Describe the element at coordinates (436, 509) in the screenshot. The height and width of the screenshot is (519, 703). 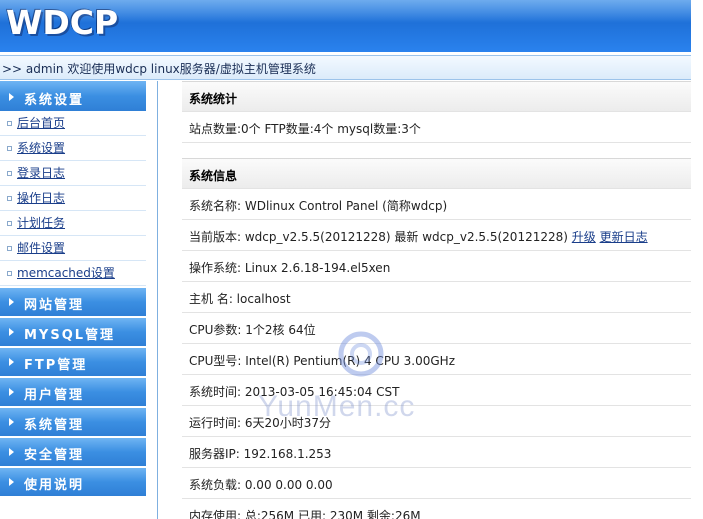
I see `info-memory: 内存使用: 总:256M 已用: 230M 剩余:26M` at that location.